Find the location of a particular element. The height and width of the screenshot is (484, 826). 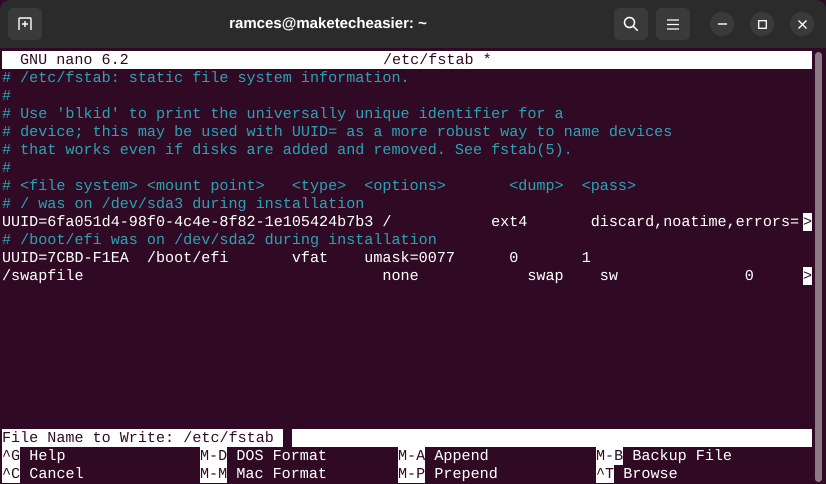

shortcut-label: Browse is located at coordinates (650, 474).